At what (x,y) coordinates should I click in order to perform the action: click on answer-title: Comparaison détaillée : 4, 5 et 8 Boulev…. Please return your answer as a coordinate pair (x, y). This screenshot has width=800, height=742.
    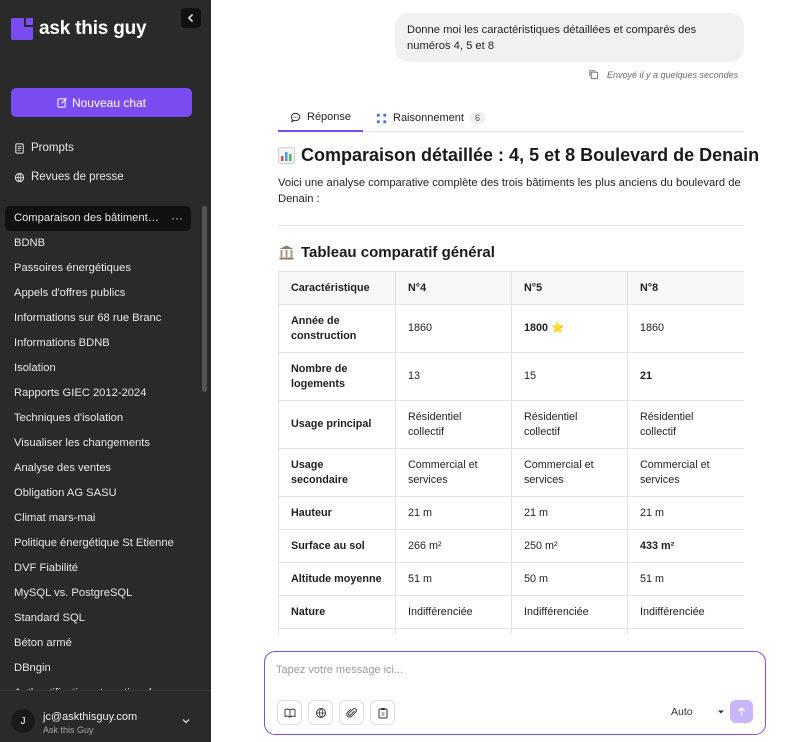
    Looking at the image, I should click on (518, 155).